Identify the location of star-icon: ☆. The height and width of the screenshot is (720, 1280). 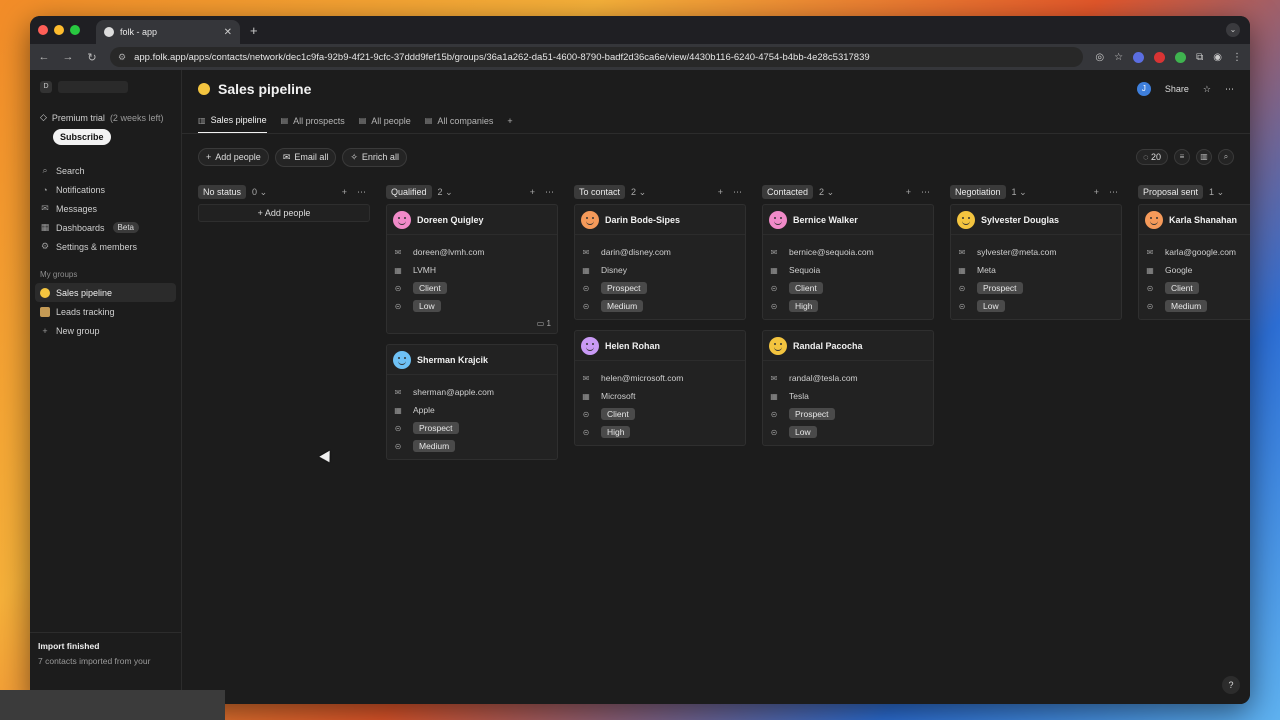
(1118, 57).